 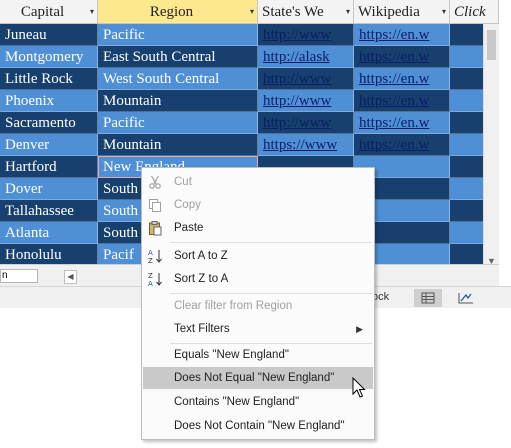 What do you see at coordinates (155, 256) in the screenshot?
I see `sort-ascending-icon: A Z` at bounding box center [155, 256].